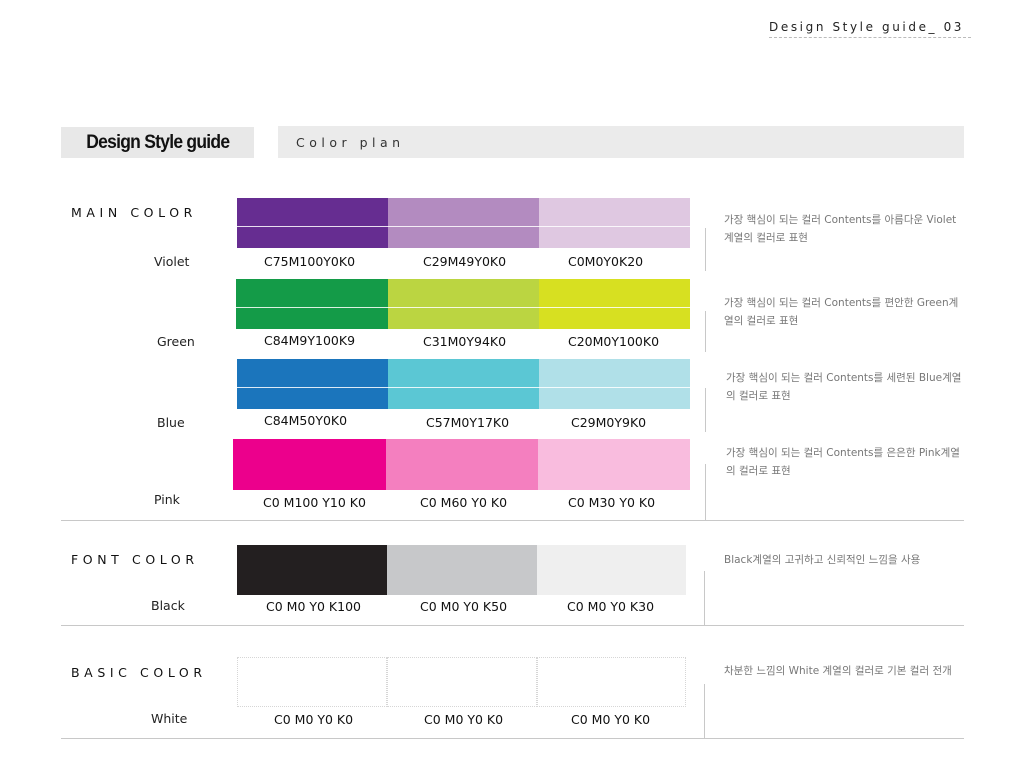 The width and height of the screenshot is (1024, 768). What do you see at coordinates (704, 711) in the screenshot?
I see `divider-white` at bounding box center [704, 711].